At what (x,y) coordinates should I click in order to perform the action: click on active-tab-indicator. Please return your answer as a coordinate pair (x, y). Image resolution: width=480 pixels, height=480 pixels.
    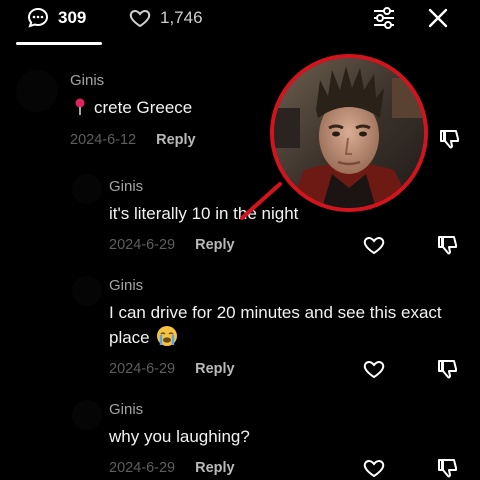
    Looking at the image, I should click on (59, 43).